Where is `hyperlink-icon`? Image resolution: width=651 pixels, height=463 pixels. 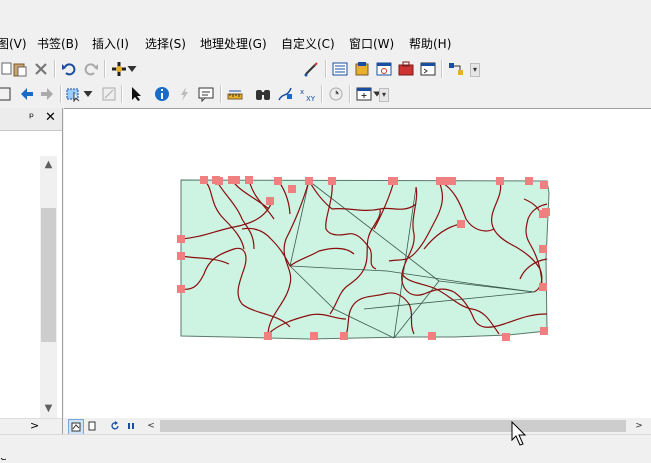 hyperlink-icon is located at coordinates (184, 94).